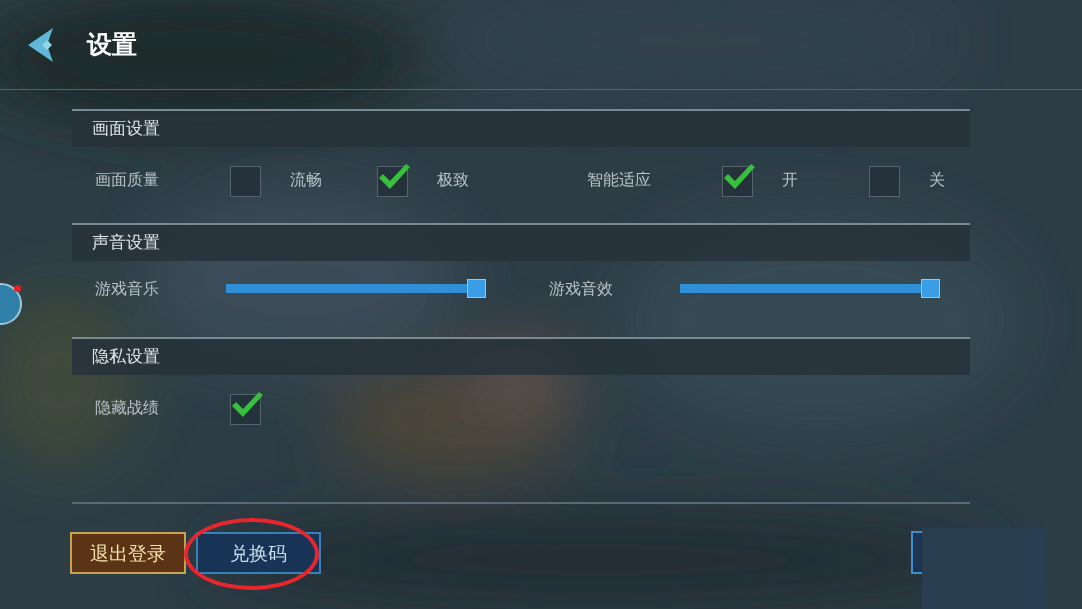 Image resolution: width=1082 pixels, height=609 pixels. What do you see at coordinates (916, 552) in the screenshot?
I see `button-edge` at bounding box center [916, 552].